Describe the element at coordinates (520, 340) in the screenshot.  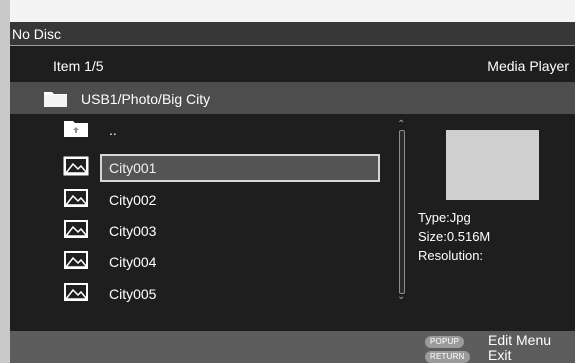
I see `popup-action-label: Edit Menu` at that location.